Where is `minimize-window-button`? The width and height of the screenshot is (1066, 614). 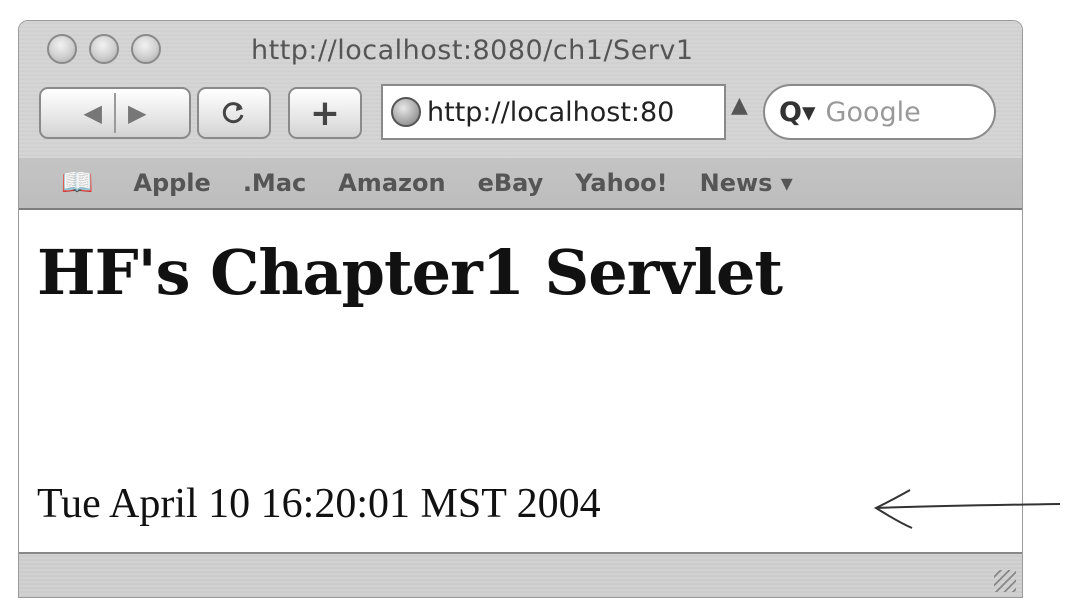
minimize-window-button is located at coordinates (104, 49).